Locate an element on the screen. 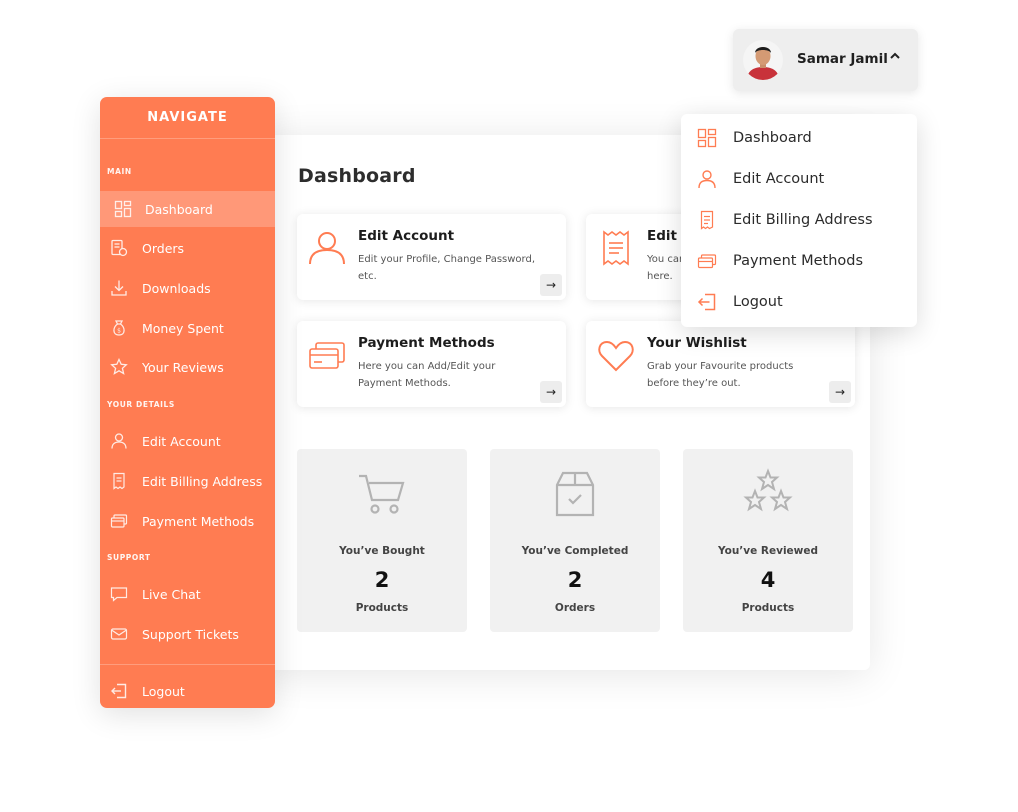 The height and width of the screenshot is (812, 1018). sidebar-item-label: Orders is located at coordinates (163, 248).